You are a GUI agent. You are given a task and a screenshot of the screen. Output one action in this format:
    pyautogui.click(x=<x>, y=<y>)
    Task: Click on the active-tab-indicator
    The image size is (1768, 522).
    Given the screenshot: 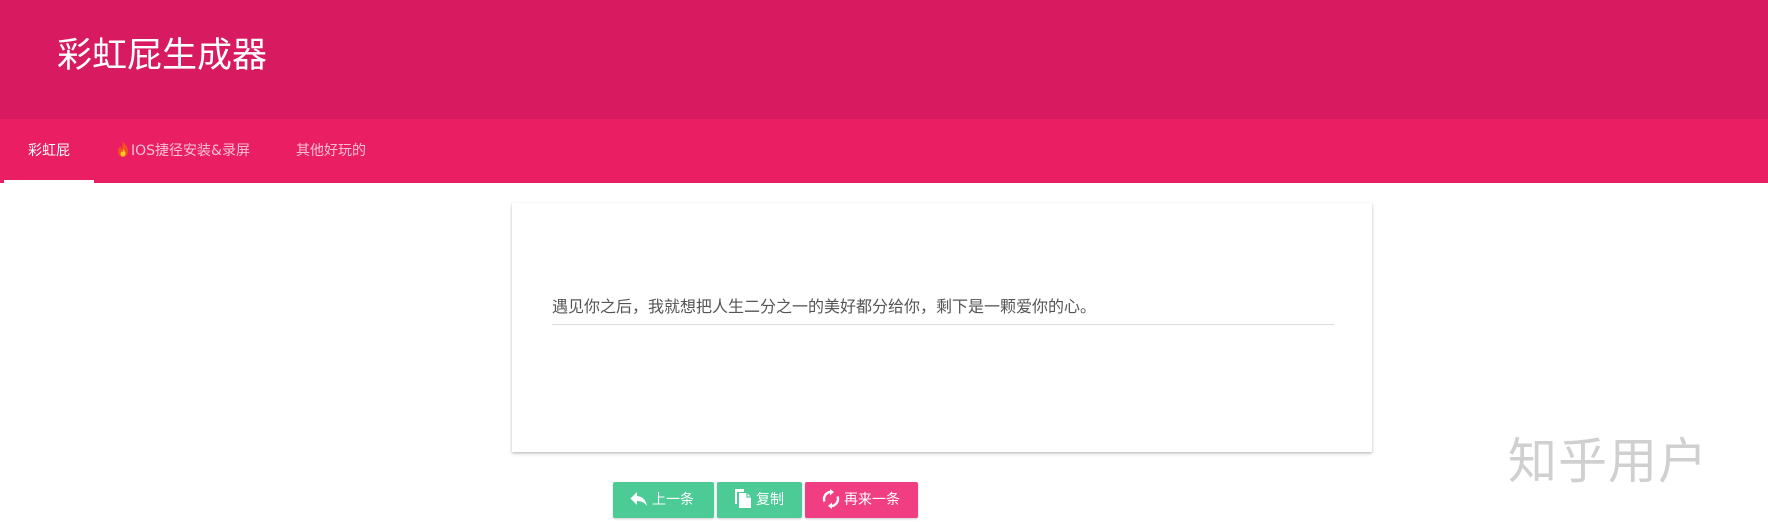 What is the action you would take?
    pyautogui.click(x=49, y=181)
    